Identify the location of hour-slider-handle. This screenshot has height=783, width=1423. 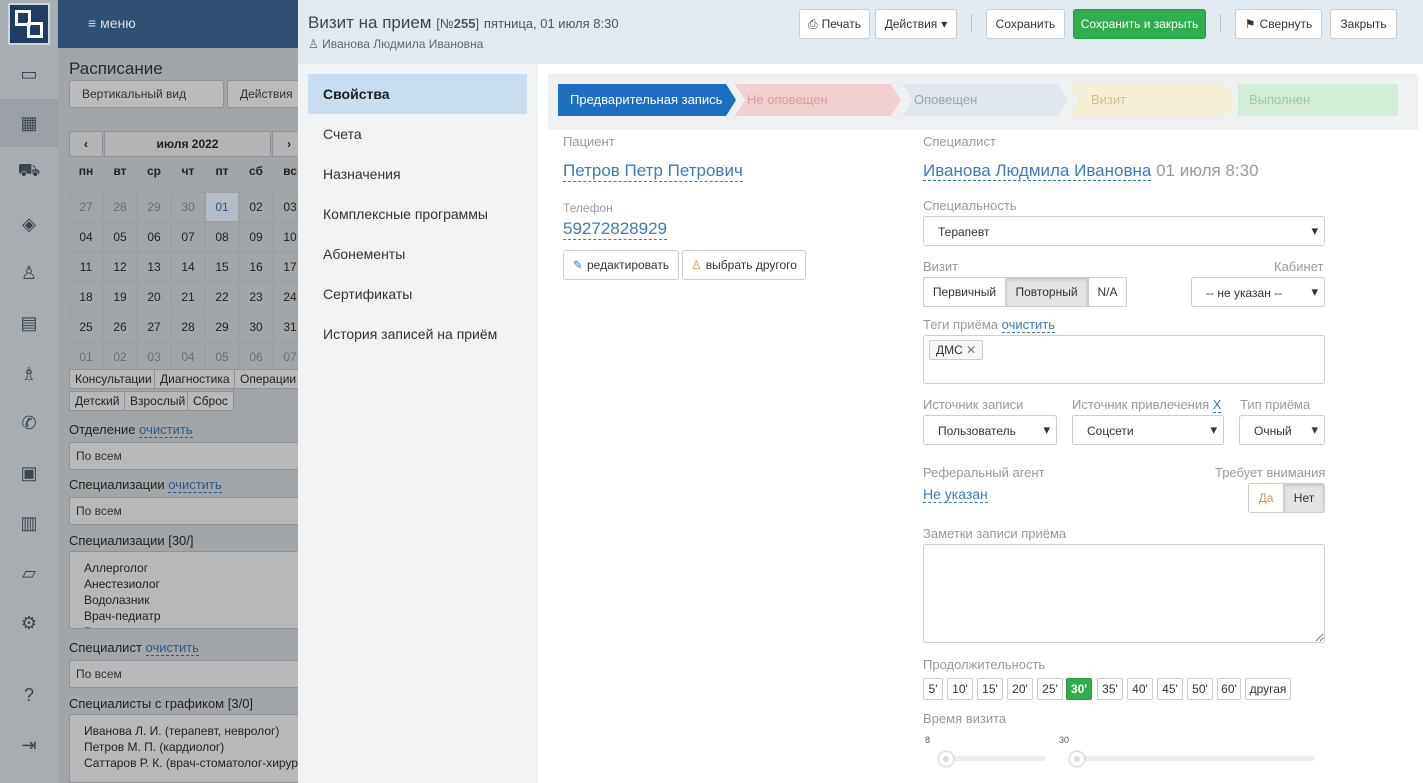
(946, 759).